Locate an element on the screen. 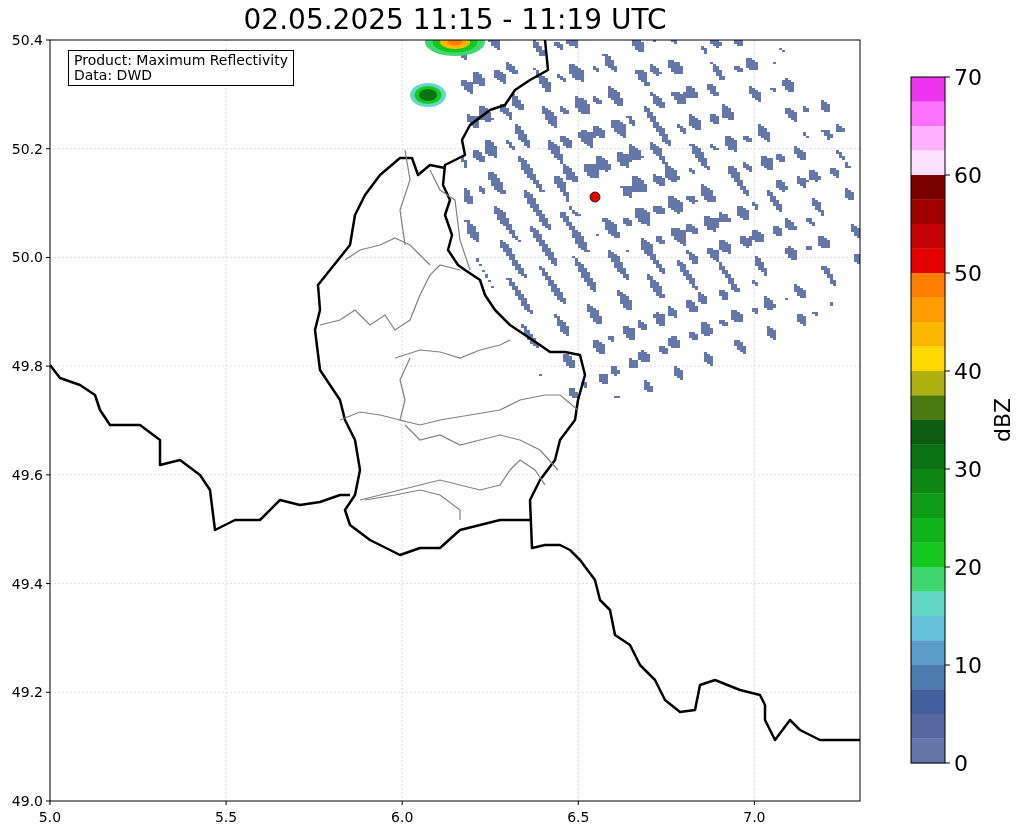 Image resolution: width=1023 pixels, height=834 pixels. x-axis-tick-label: 6.5 is located at coordinates (578, 817).